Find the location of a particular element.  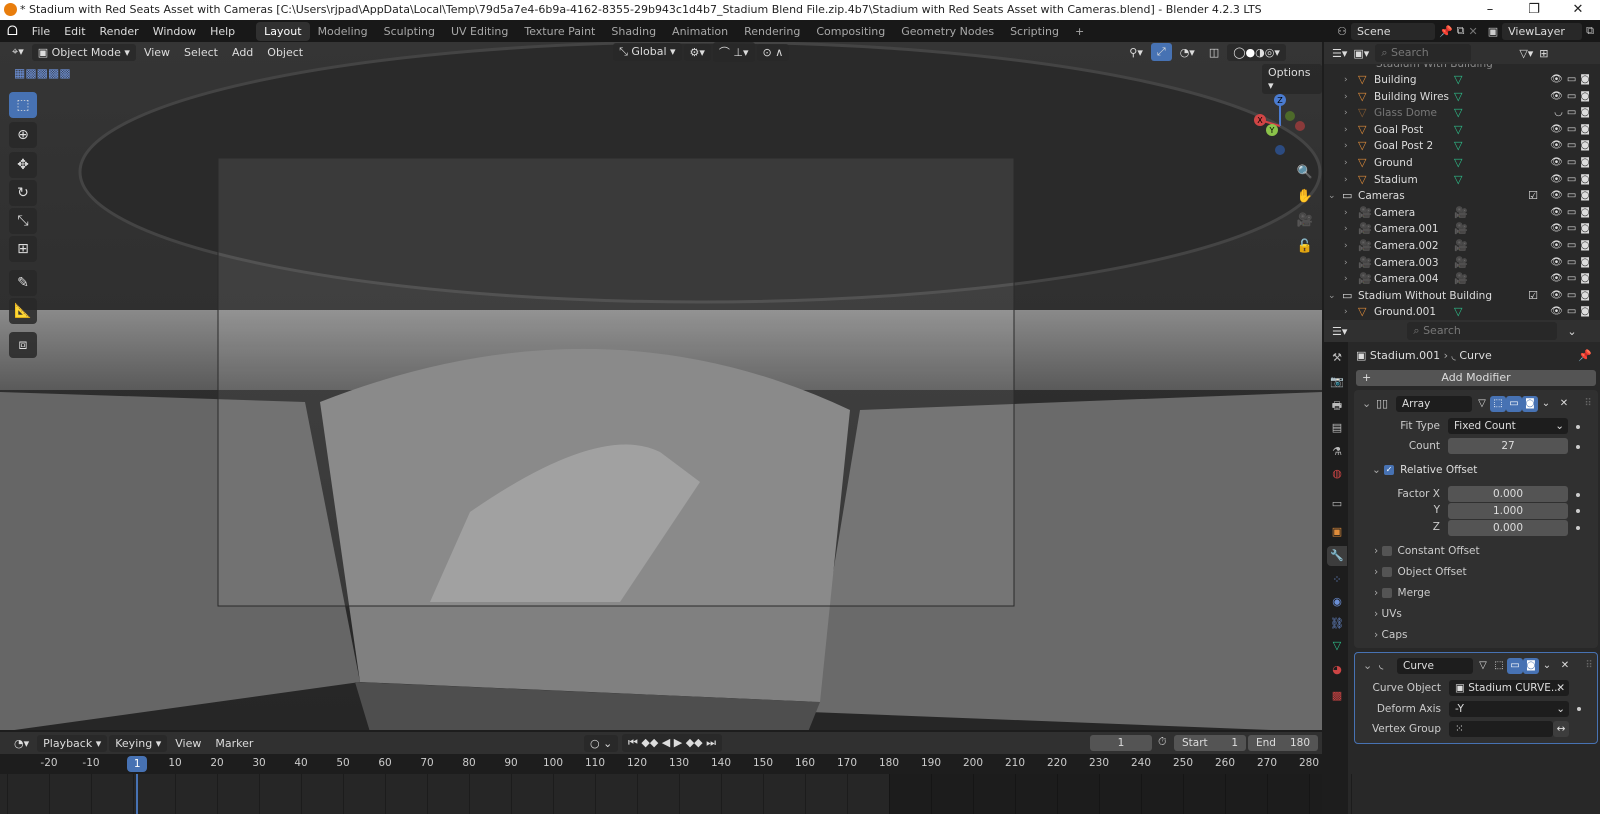

properties-editor-type-icon: ☰▾ is located at coordinates (1339, 331).